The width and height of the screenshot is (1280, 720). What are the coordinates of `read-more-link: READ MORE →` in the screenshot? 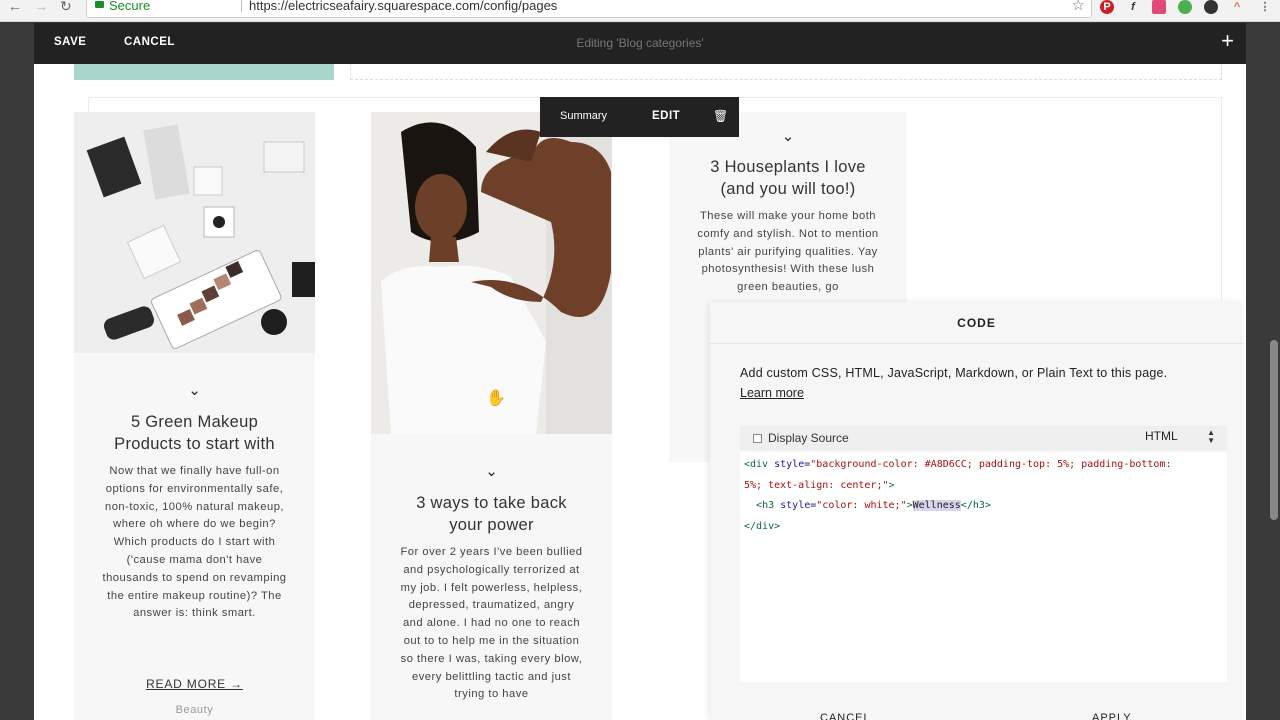 It's located at (194, 684).